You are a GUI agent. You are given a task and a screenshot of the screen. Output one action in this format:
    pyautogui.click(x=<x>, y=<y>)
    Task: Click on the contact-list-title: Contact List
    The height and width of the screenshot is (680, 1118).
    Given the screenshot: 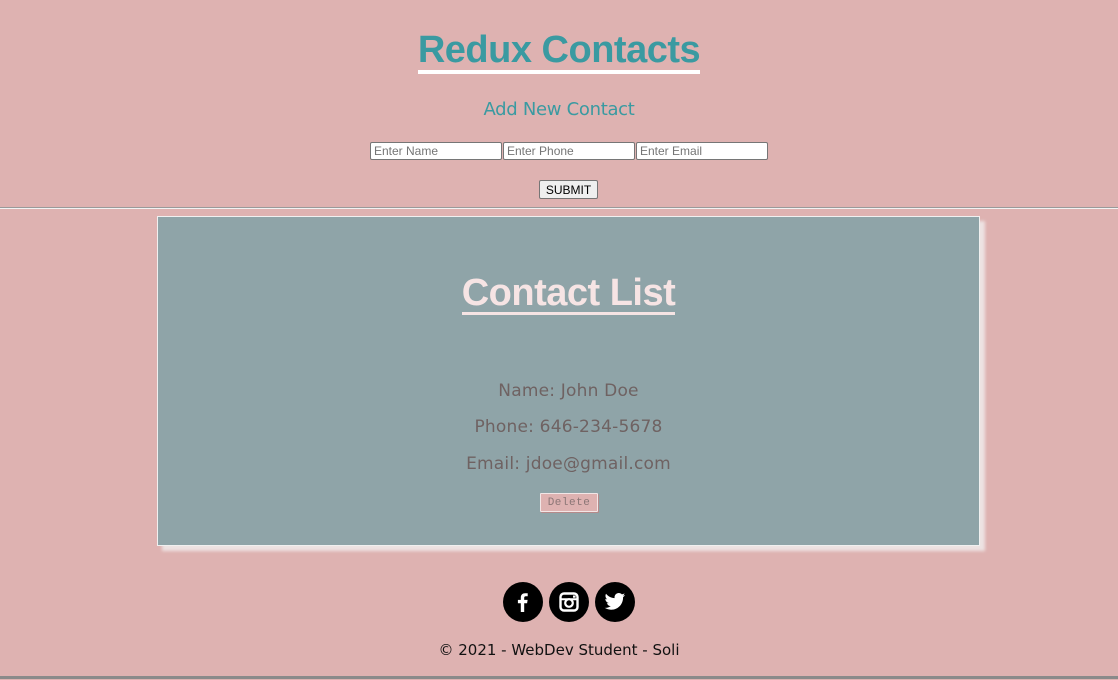 What is the action you would take?
    pyautogui.click(x=568, y=294)
    